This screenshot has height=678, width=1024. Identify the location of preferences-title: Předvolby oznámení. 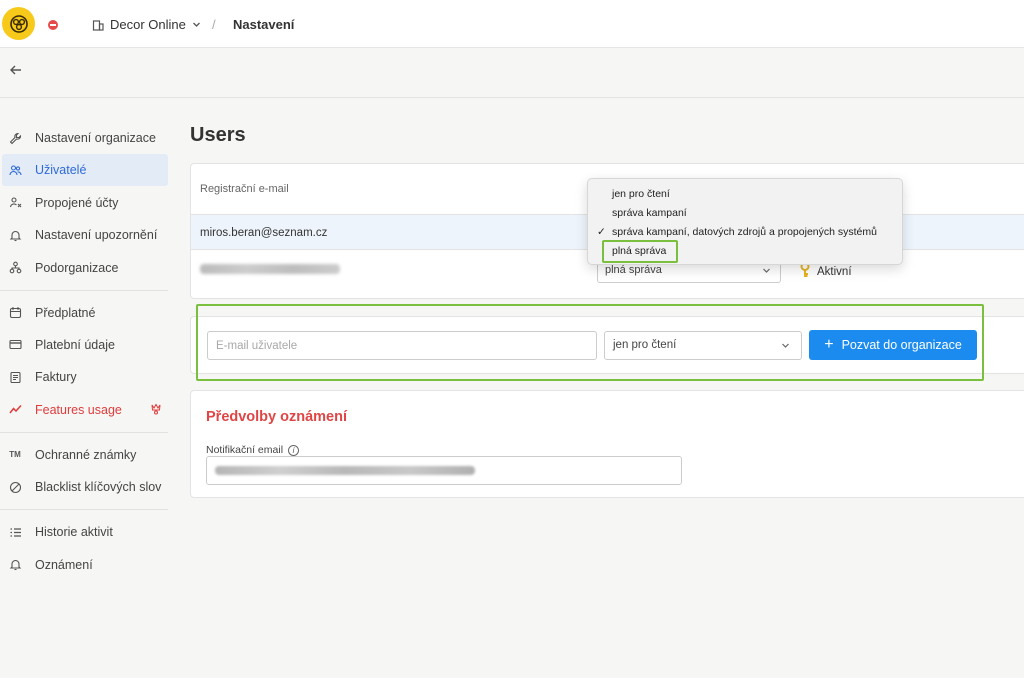
(277, 417).